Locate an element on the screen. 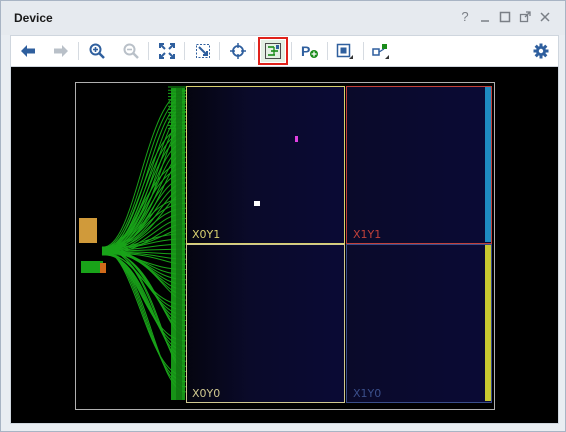 This screenshot has width=566, height=432. zoom-fit-icon is located at coordinates (167, 51).